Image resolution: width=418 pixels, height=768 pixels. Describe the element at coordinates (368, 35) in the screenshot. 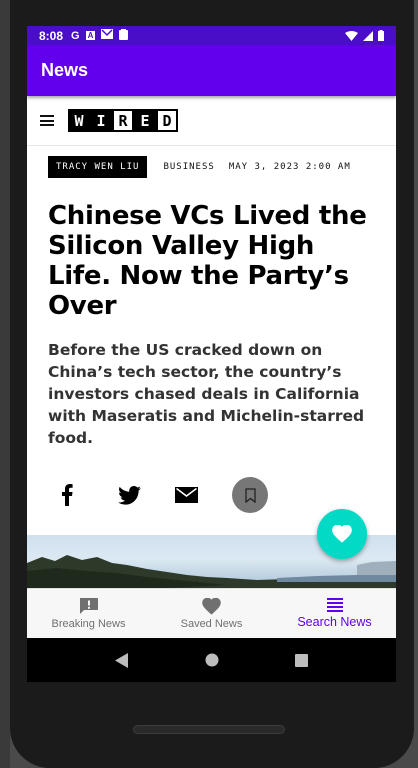

I see `signal-icon` at that location.